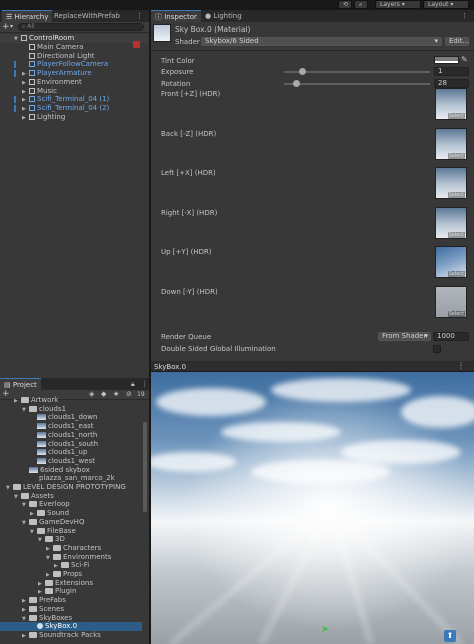 The image size is (474, 644). I want to click on hierarchy-item: Main Camera, so click(74, 47).